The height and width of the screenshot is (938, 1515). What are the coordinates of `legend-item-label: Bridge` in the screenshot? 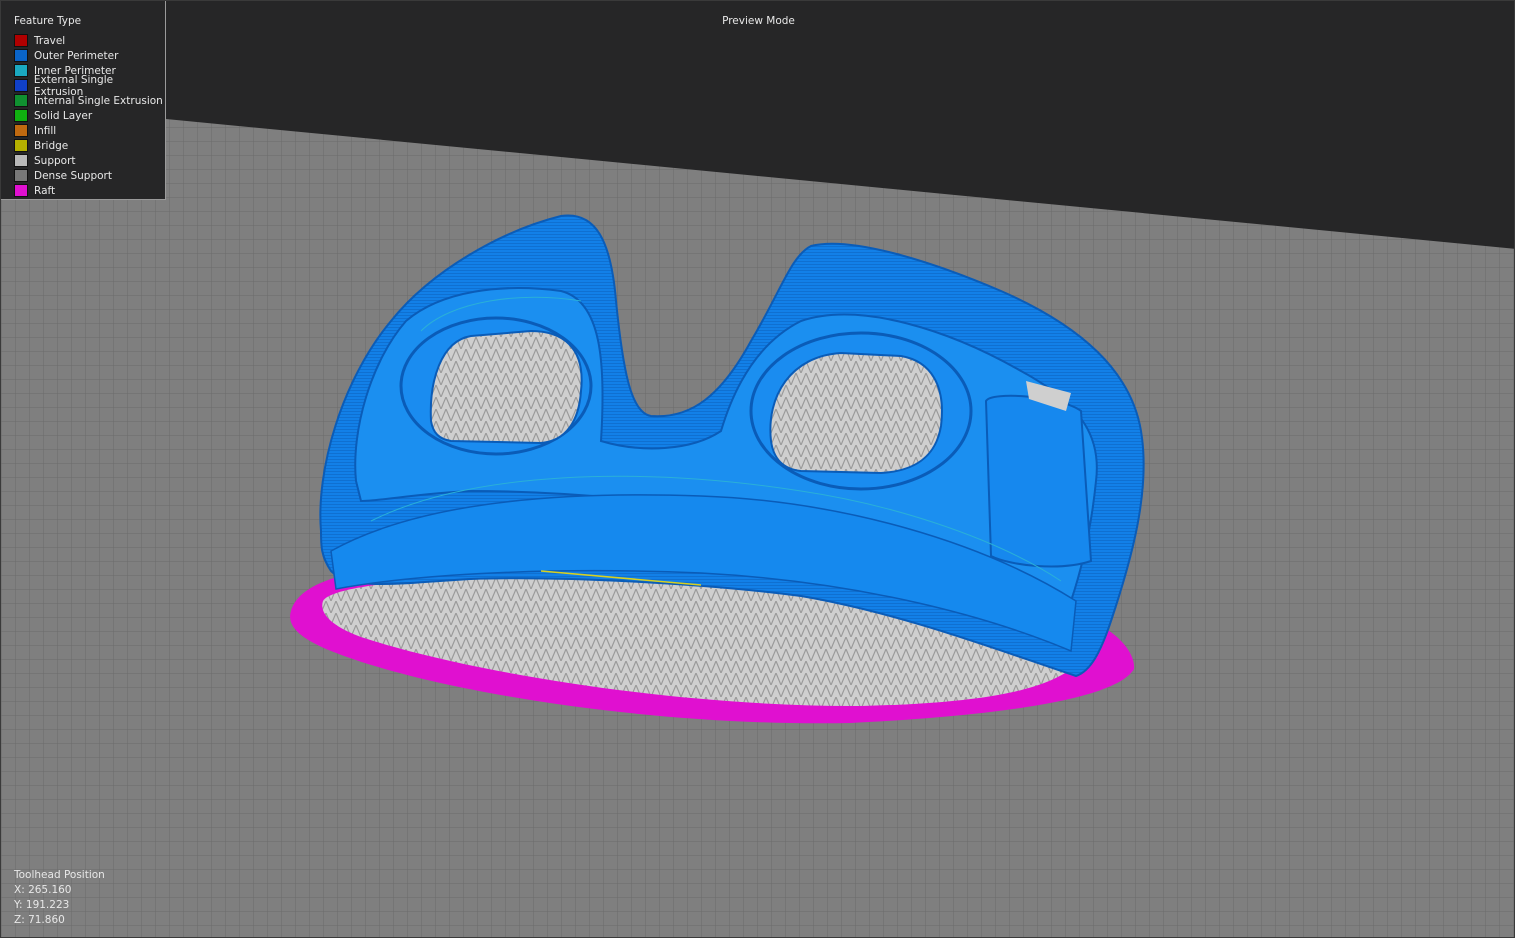 It's located at (51, 145).